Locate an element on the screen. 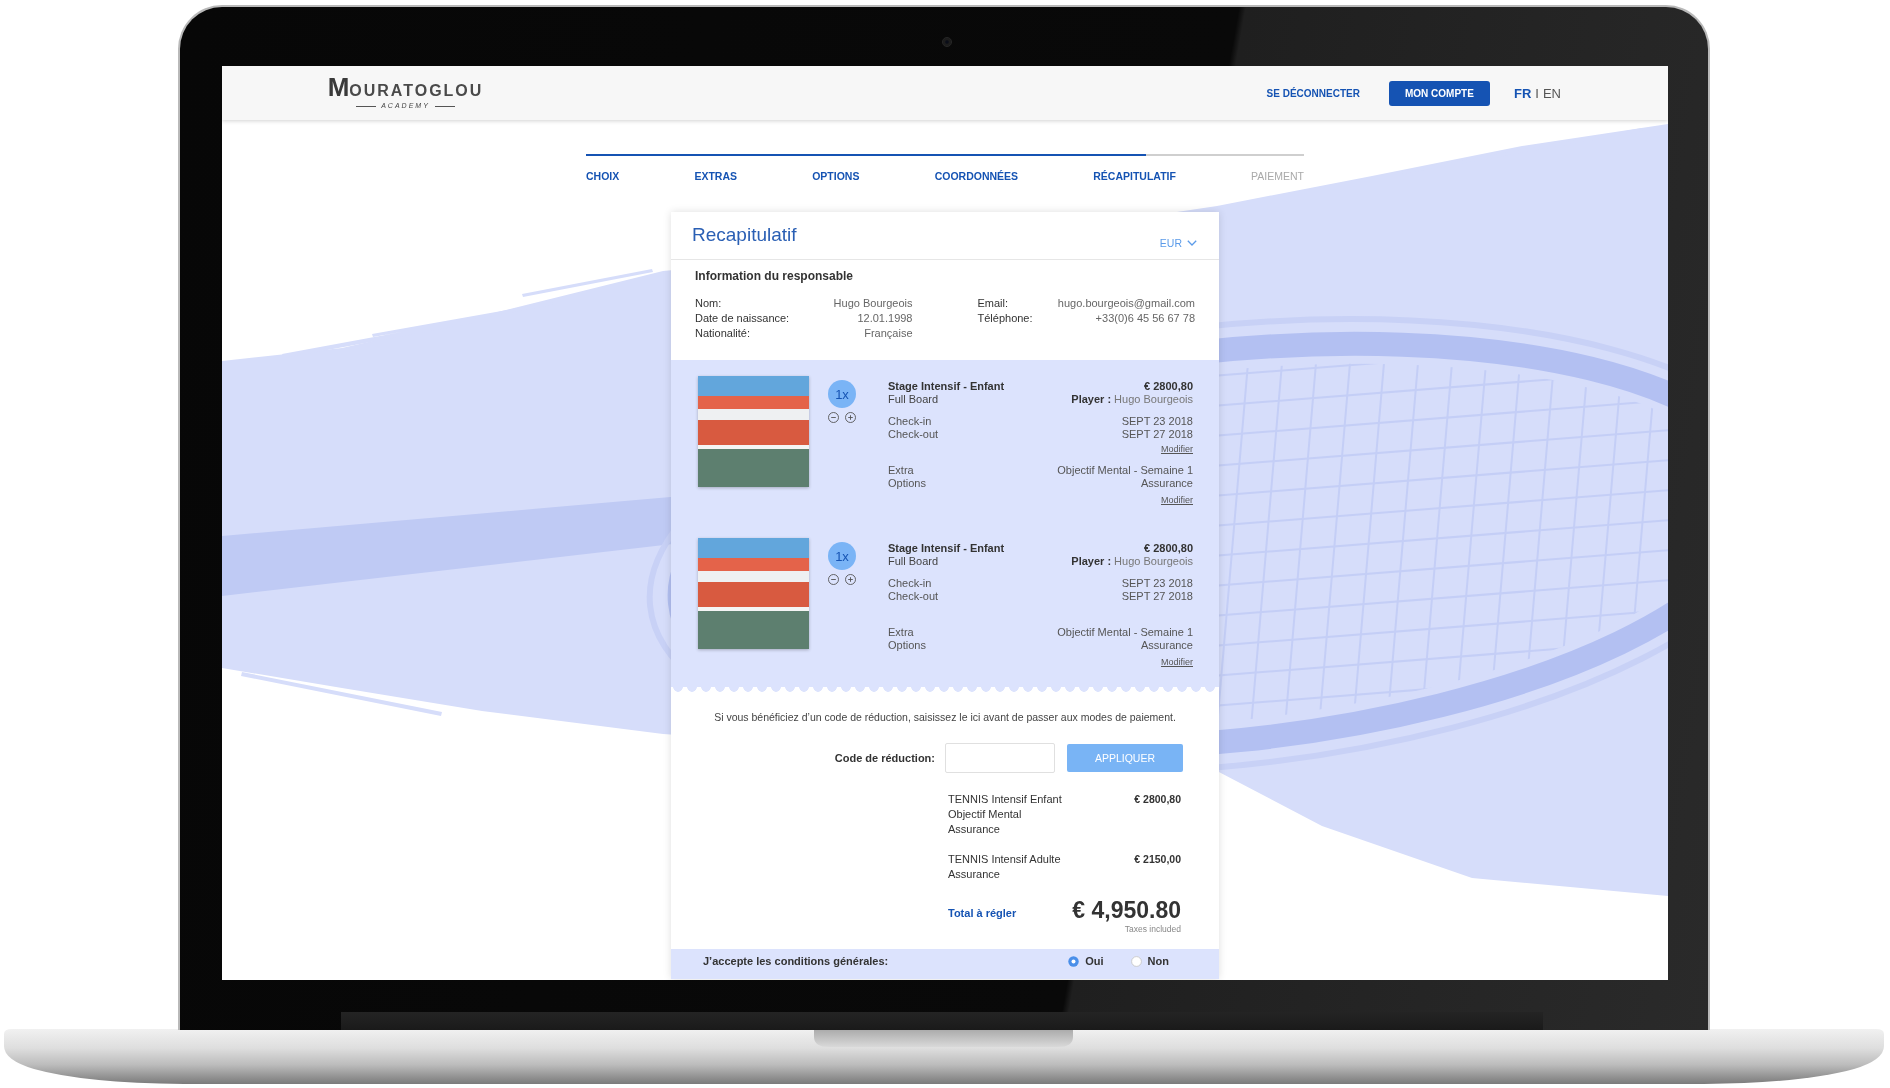 This screenshot has width=1890, height=1088. field-label: Téléphone: is located at coordinates (1005, 318).